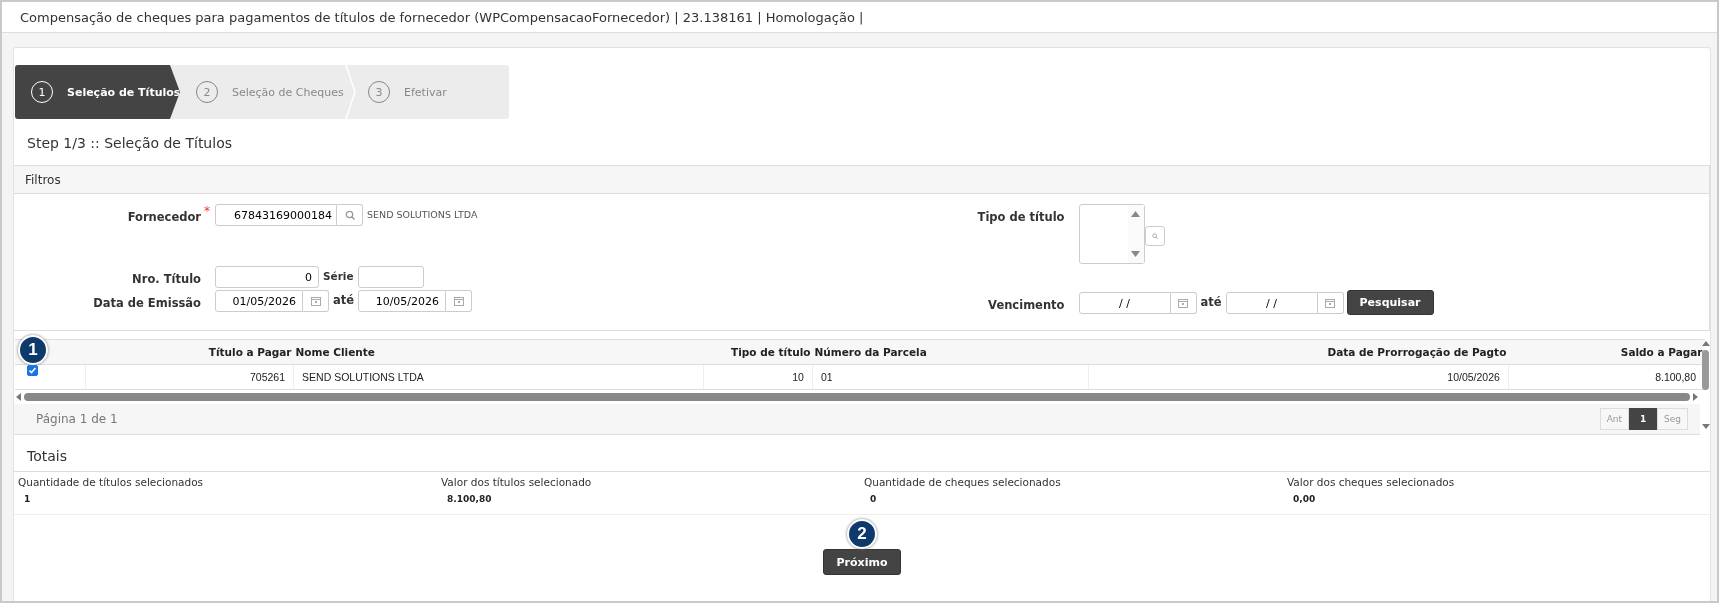 This screenshot has height=603, width=1719. What do you see at coordinates (517, 482) in the screenshot?
I see `total-label: Valor dos títulos selecionado` at bounding box center [517, 482].